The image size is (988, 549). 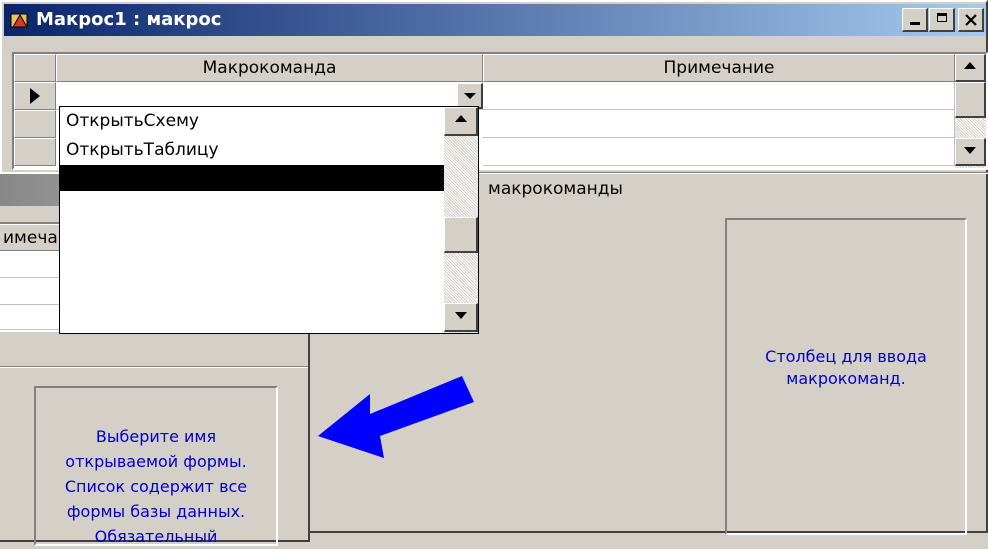 I want to click on maximize-button, so click(x=942, y=20).